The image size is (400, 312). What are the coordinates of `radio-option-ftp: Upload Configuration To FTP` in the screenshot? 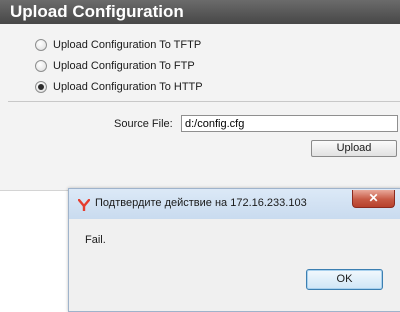 It's located at (115, 66).